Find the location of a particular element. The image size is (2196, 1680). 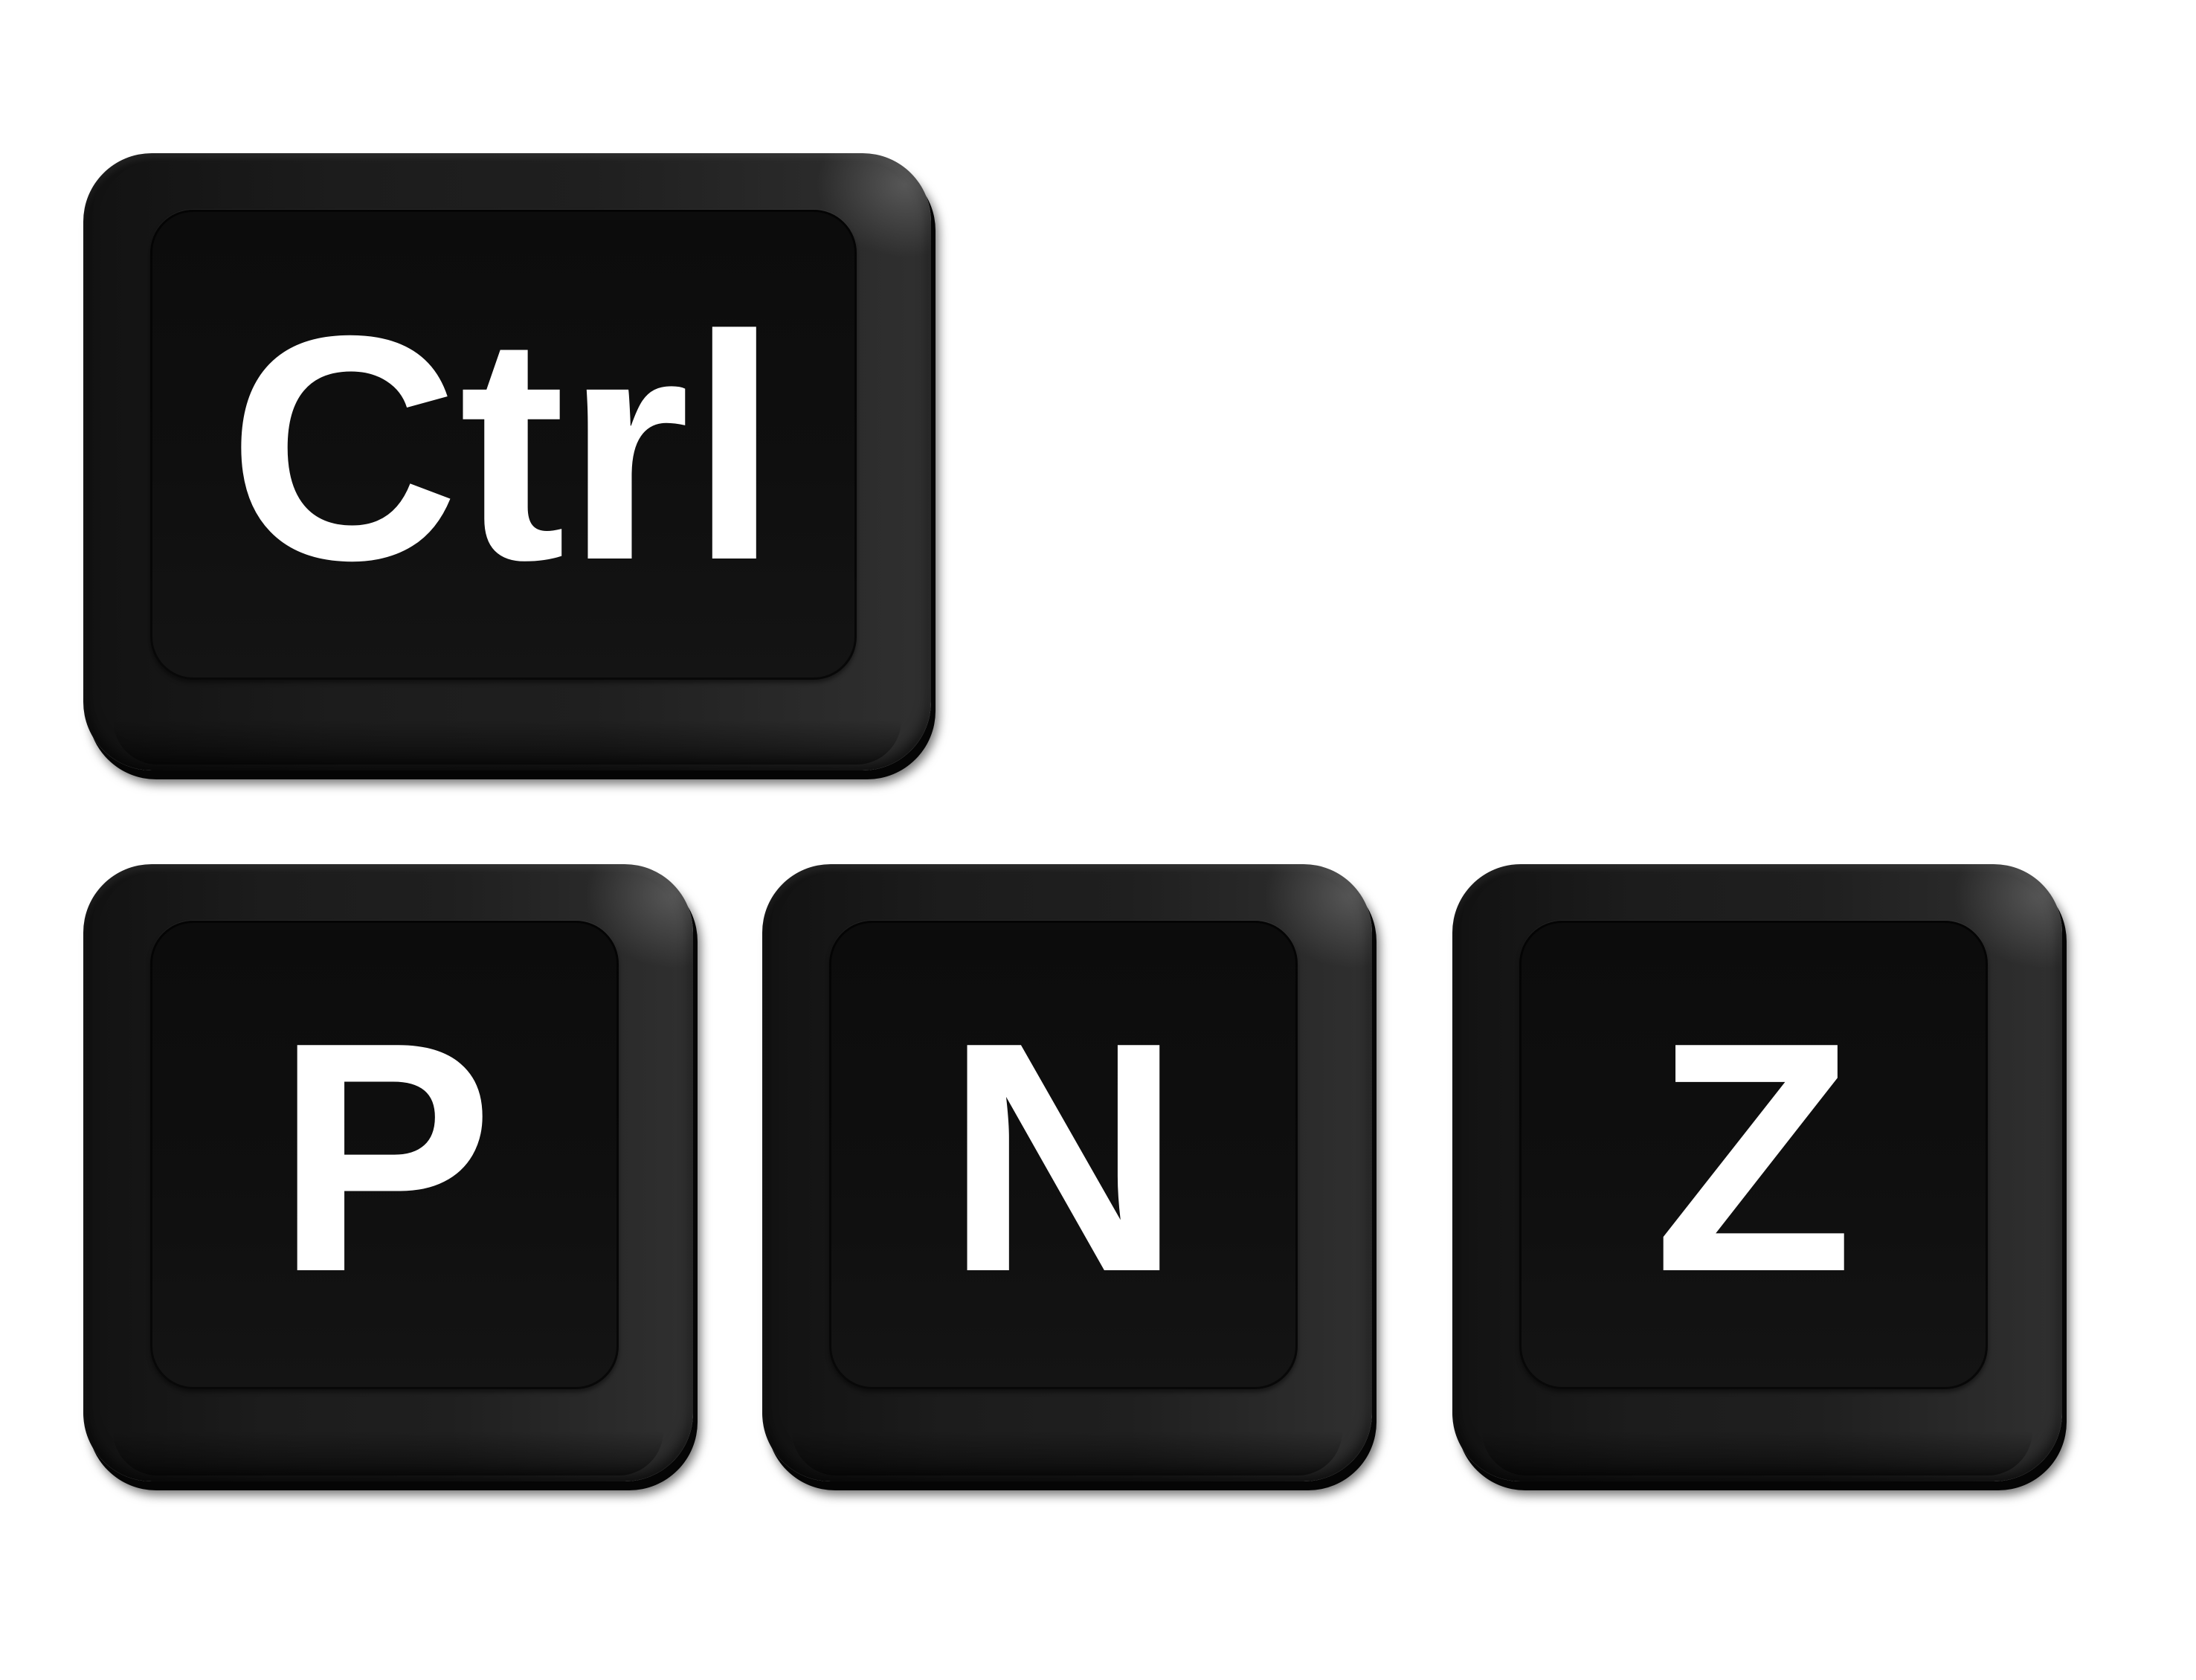

ctrl-key-face: Ctrl is located at coordinates (504, 445).